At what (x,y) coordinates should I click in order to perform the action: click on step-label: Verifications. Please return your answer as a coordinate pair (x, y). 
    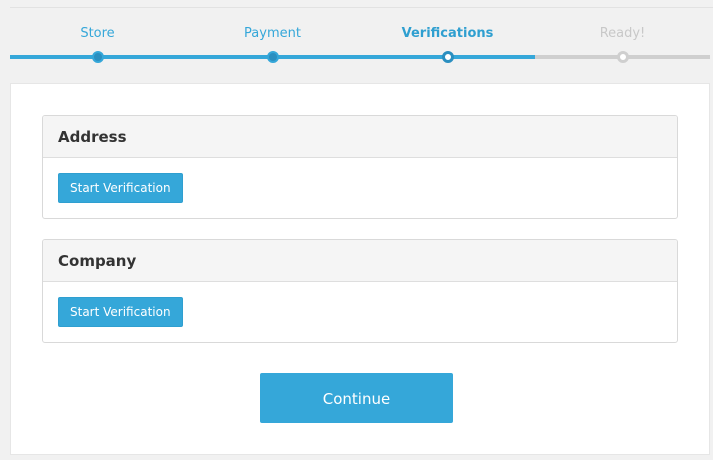
    Looking at the image, I should click on (447, 33).